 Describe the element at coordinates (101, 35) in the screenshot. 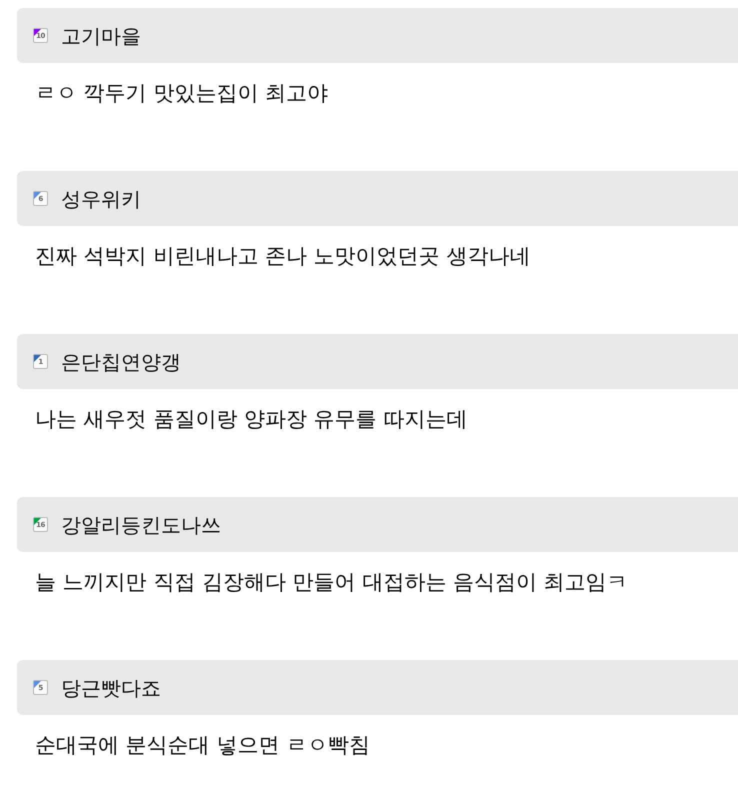

I see `author-name: 고기마을` at that location.